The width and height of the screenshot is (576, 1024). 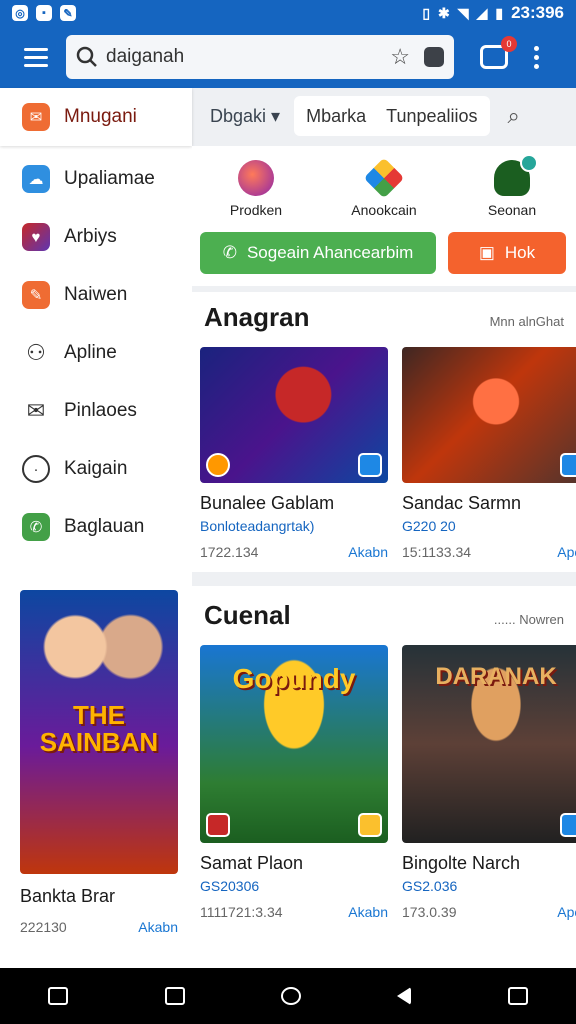 What do you see at coordinates (100, 116) in the screenshot?
I see `drawer-item-label: Mnugani` at bounding box center [100, 116].